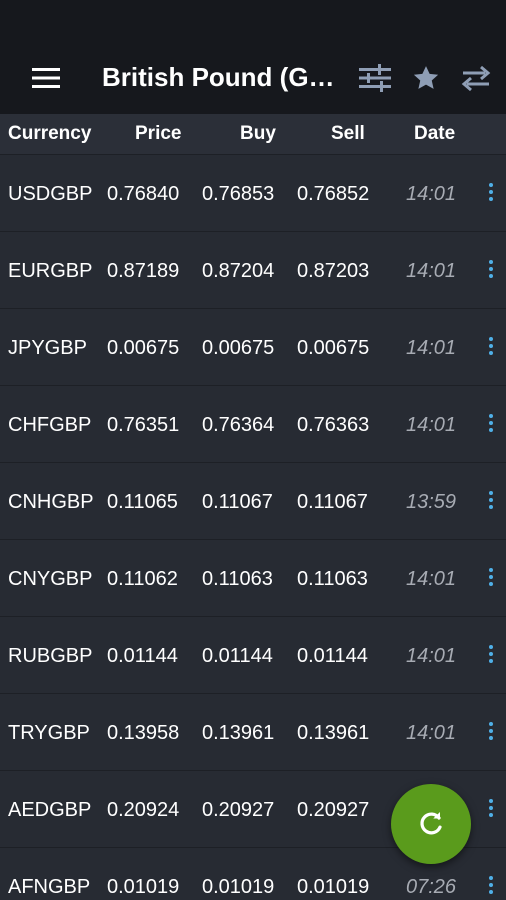 Image resolution: width=506 pixels, height=900 pixels. Describe the element at coordinates (47, 348) in the screenshot. I see `currency-cell: JPYGBP` at that location.